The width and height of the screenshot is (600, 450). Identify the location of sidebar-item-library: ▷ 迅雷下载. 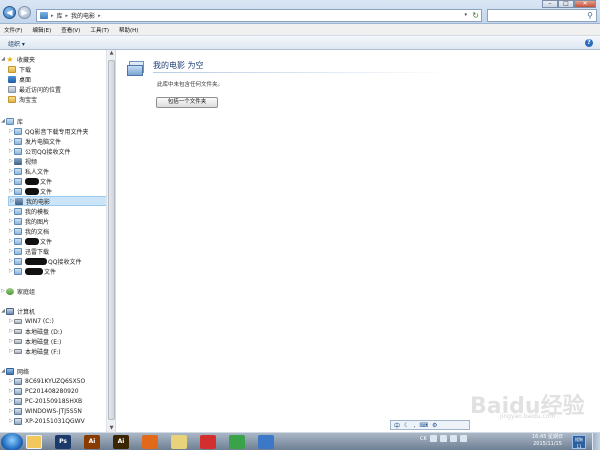
(28, 251).